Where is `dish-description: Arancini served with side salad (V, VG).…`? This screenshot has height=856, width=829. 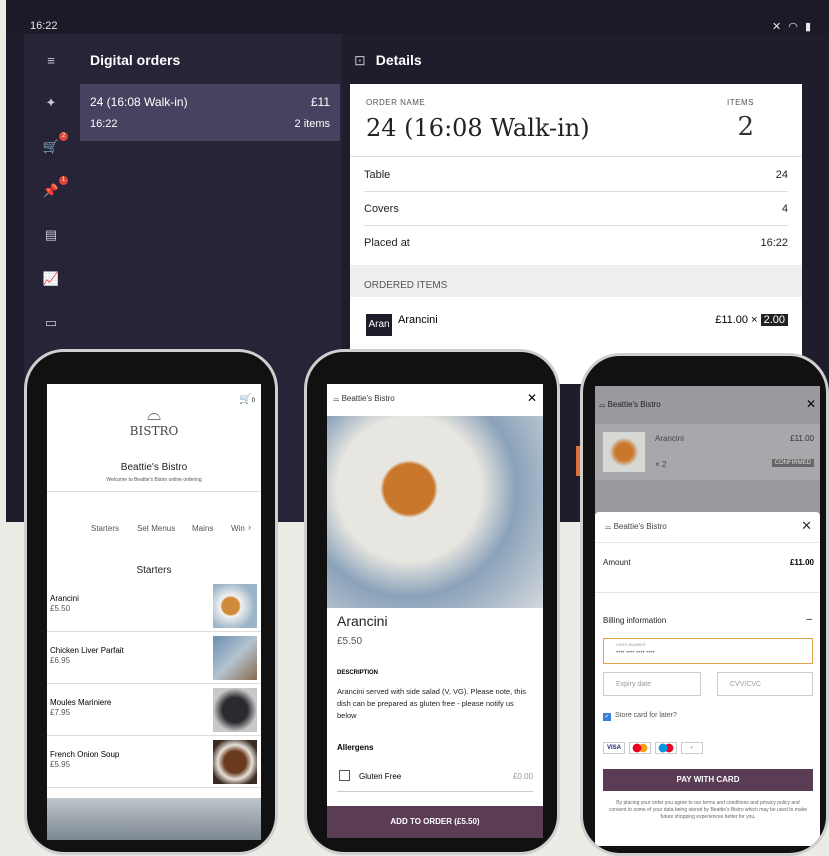
dish-description: Arancini served with side salad (V, VG).… is located at coordinates (431, 703).